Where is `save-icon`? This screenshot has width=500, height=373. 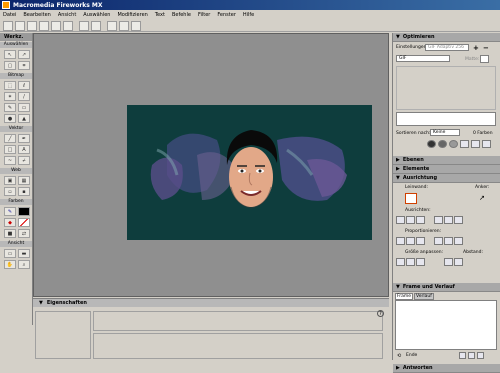 save-icon is located at coordinates (32, 25).